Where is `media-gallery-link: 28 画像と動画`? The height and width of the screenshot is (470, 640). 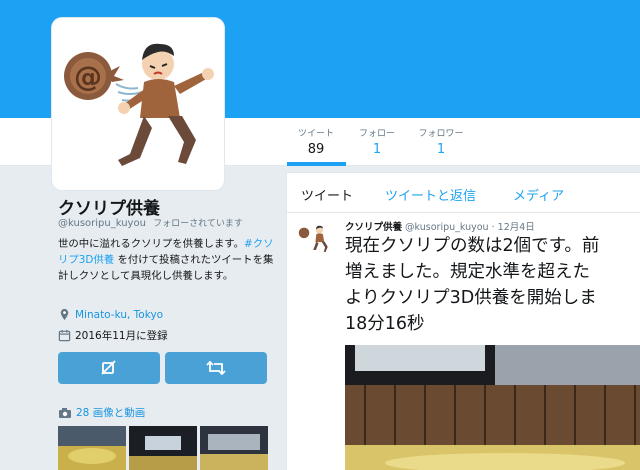
media-gallery-link: 28 画像と動画 is located at coordinates (101, 412).